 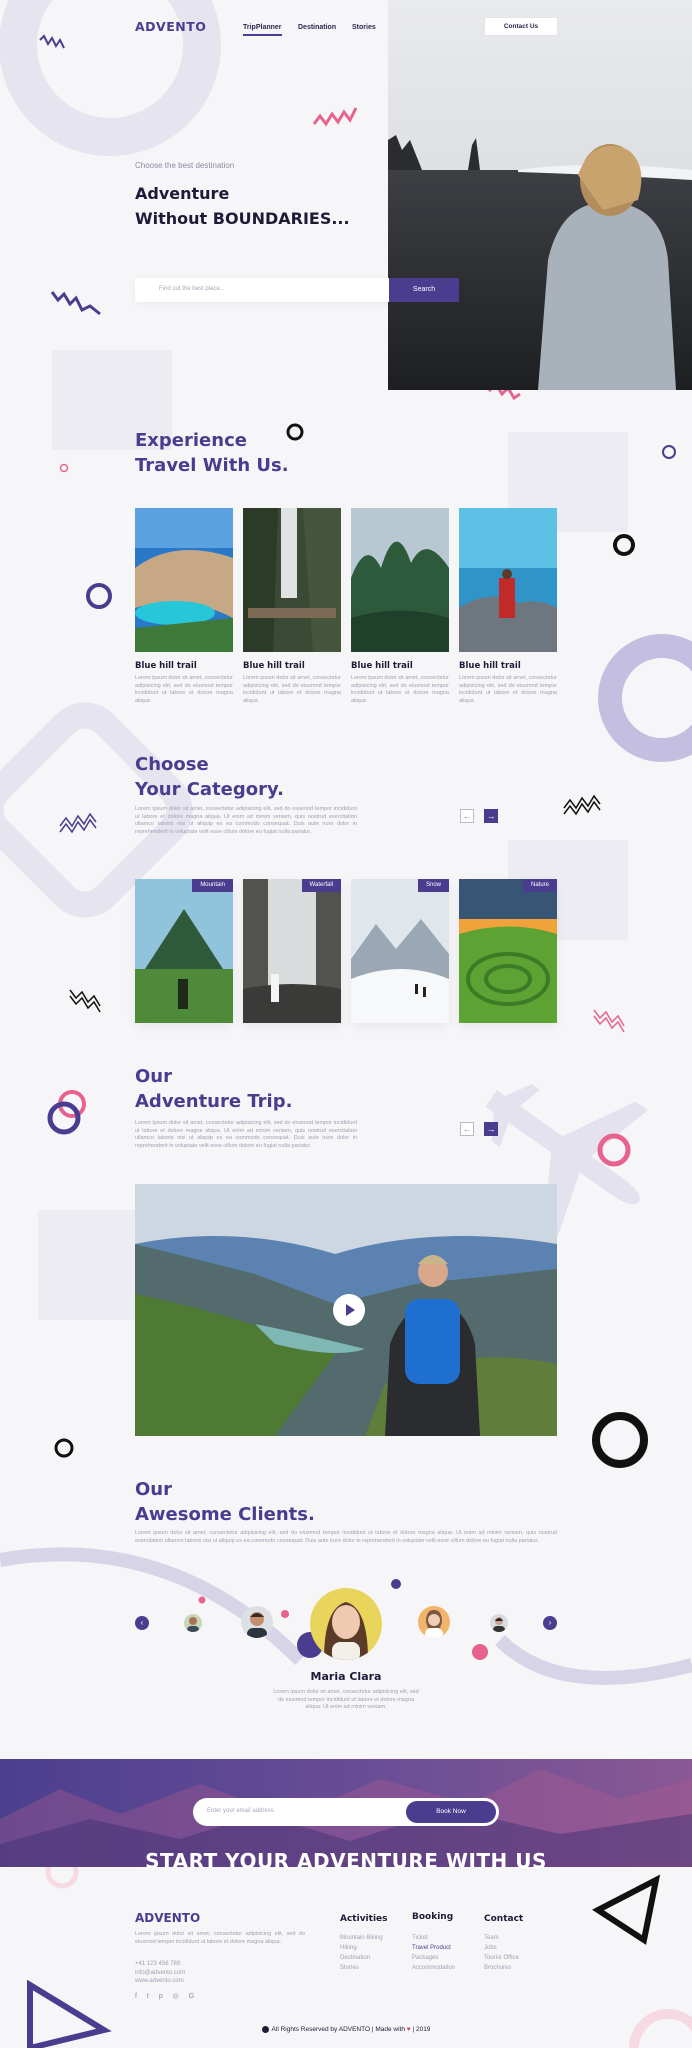 I want to click on twitter-icon: t, so click(x=148, y=1996).